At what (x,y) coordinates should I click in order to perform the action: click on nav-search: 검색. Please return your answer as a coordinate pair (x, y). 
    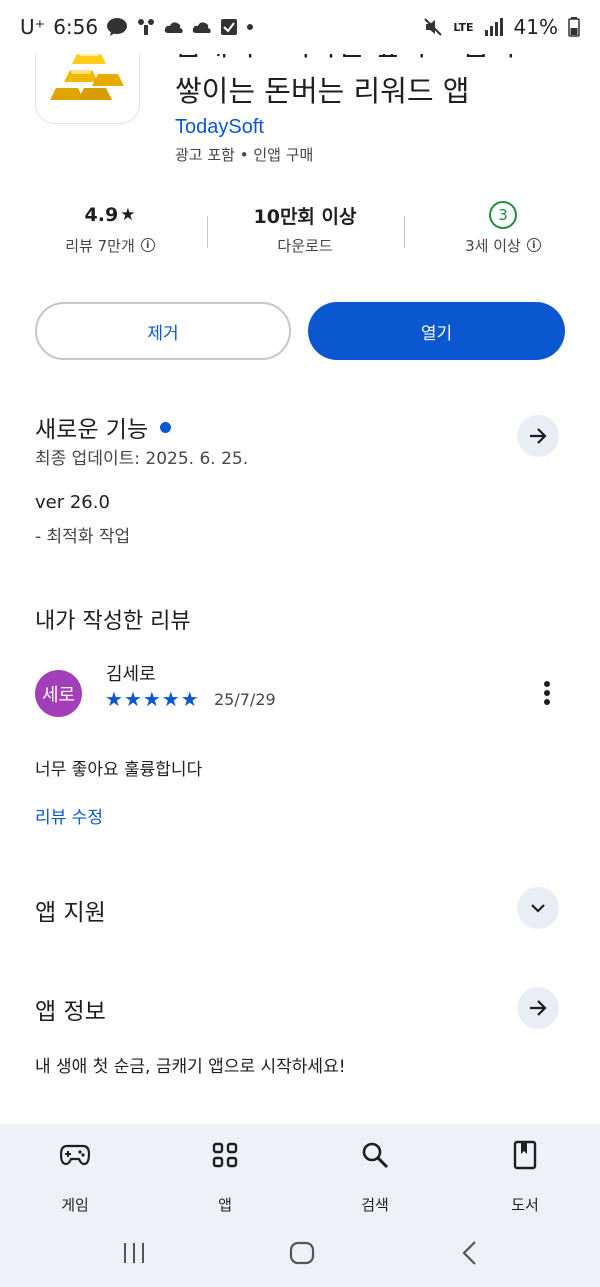
    Looking at the image, I should click on (375, 1176).